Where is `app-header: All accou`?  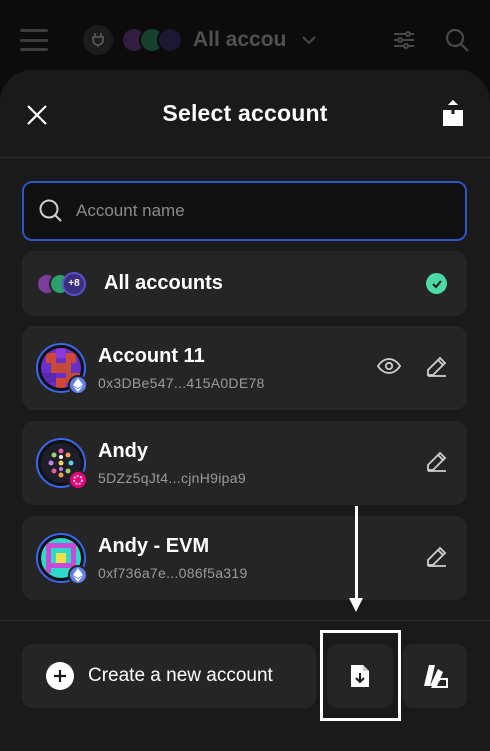
app-header: All accou is located at coordinates (245, 40).